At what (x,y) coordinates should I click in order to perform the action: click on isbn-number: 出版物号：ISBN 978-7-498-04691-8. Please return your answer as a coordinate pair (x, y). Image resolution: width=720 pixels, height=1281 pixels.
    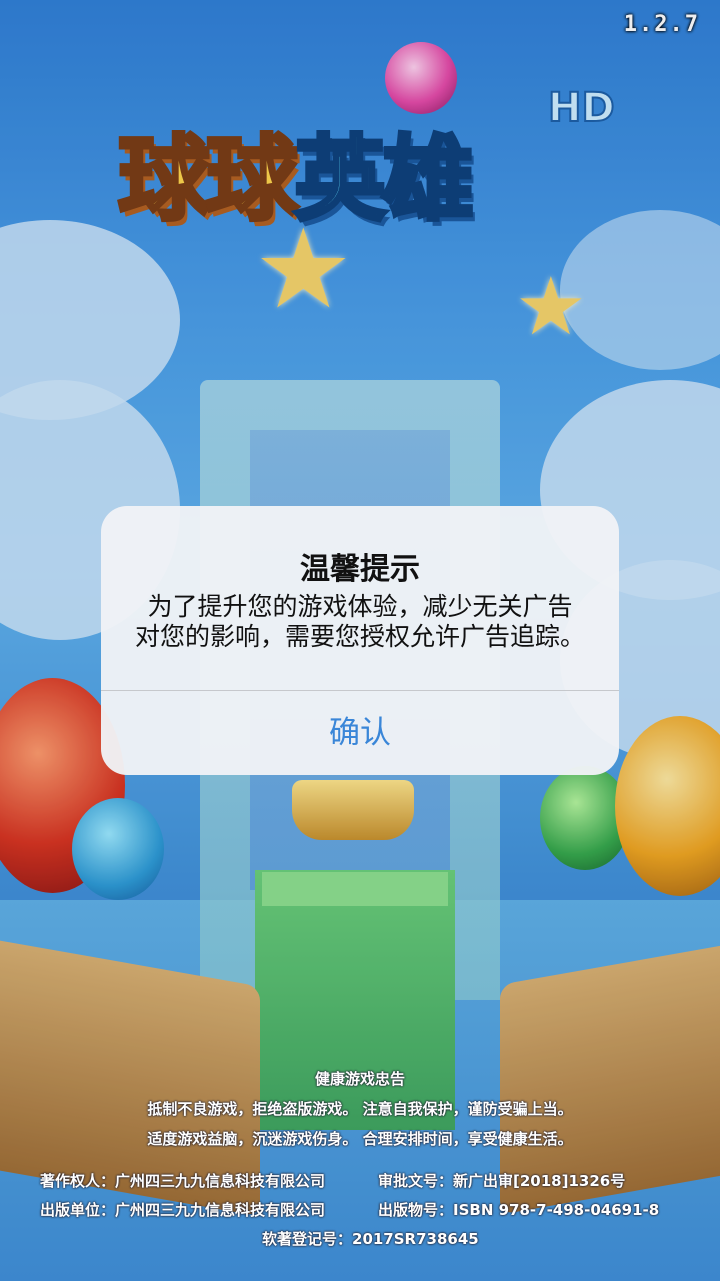
    Looking at the image, I should click on (519, 1210).